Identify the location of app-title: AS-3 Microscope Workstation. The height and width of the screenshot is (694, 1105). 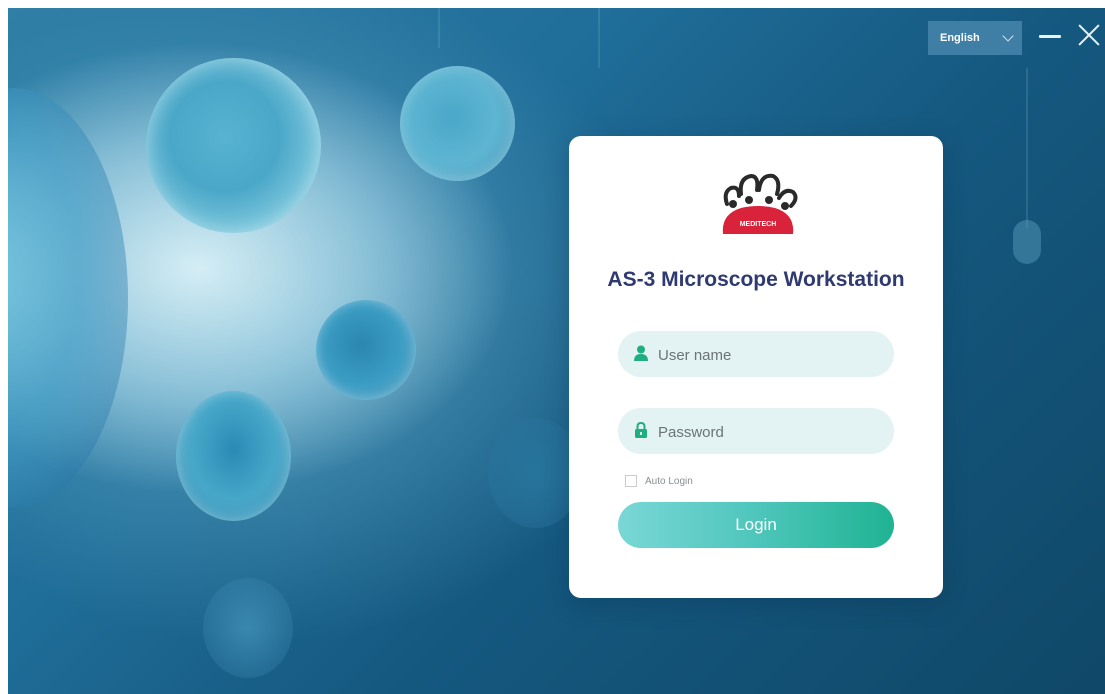
(756, 279).